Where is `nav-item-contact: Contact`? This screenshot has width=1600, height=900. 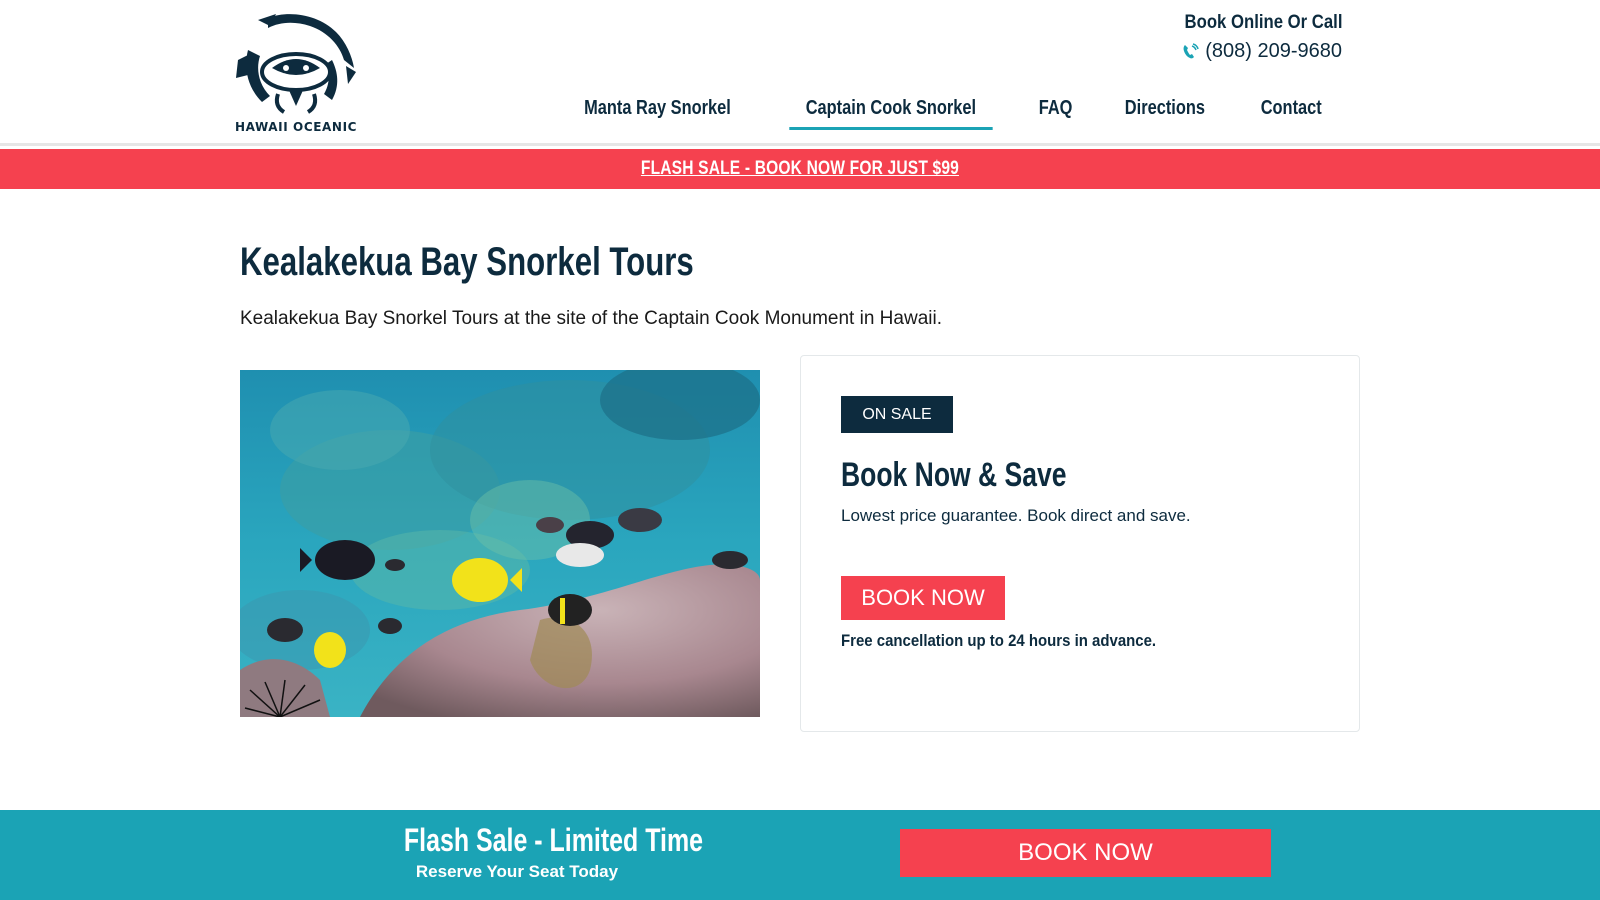 nav-item-contact: Contact is located at coordinates (1291, 109).